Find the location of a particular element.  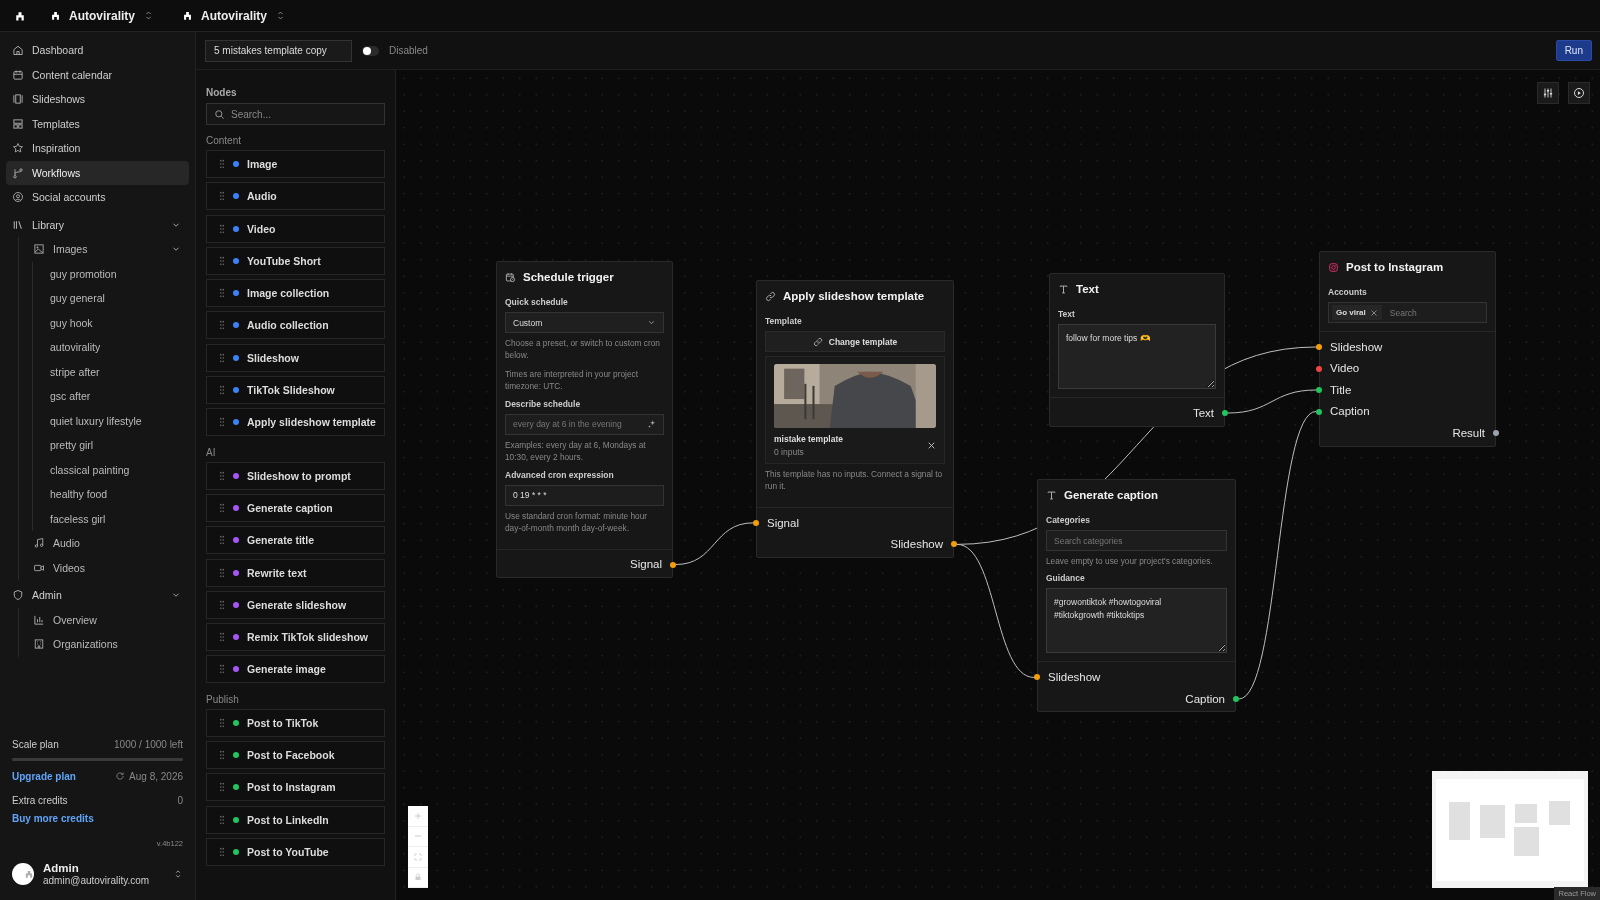

node-item: Audio is located at coordinates (295, 196).